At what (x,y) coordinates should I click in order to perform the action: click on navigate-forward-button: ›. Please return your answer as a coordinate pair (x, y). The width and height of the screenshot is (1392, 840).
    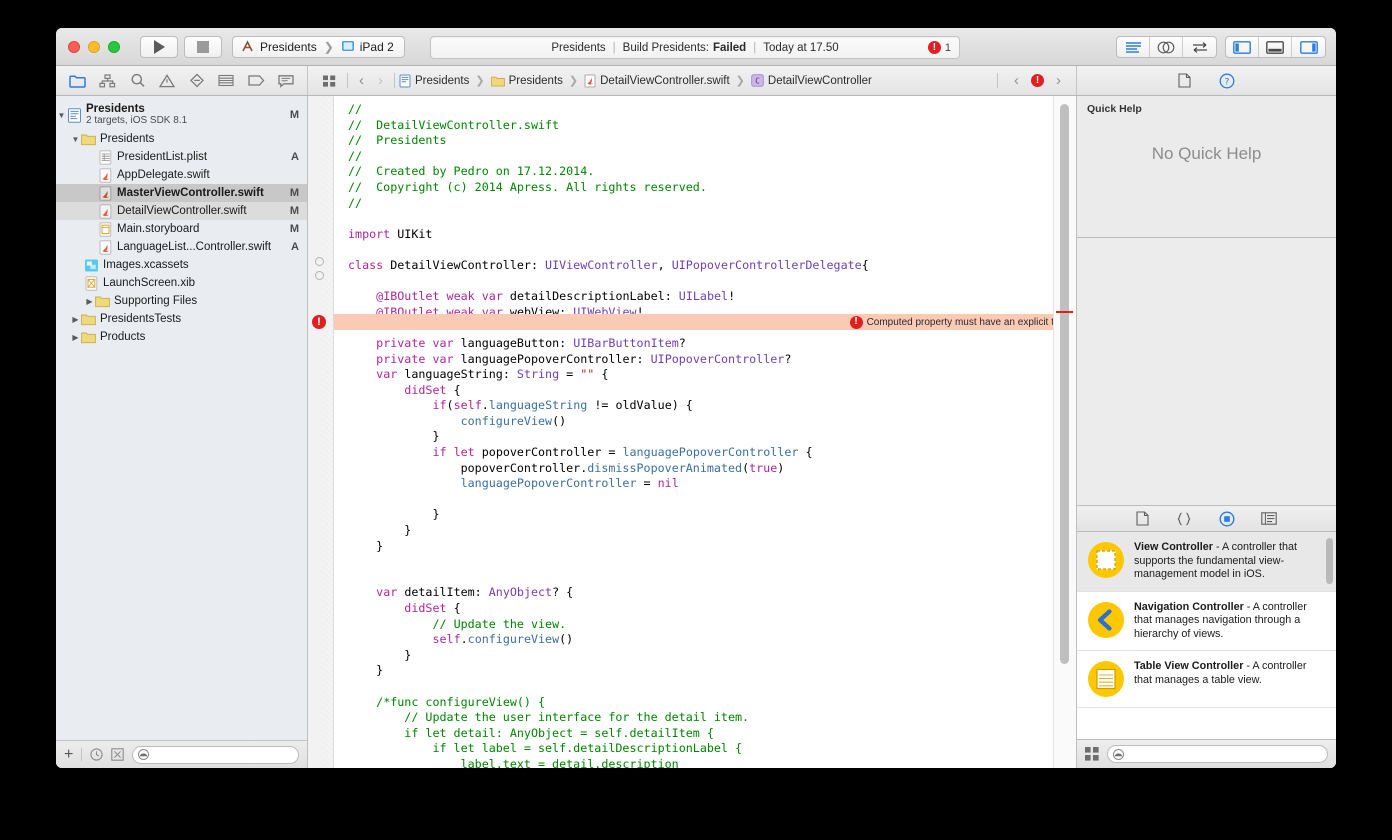
    Looking at the image, I should click on (380, 80).